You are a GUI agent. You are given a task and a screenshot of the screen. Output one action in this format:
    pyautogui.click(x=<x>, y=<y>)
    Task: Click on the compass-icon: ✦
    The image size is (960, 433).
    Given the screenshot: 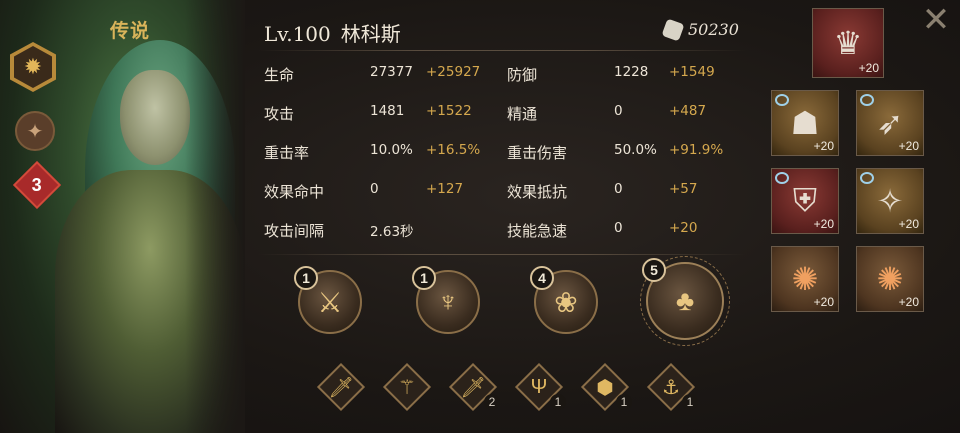 What is the action you would take?
    pyautogui.click(x=35, y=131)
    